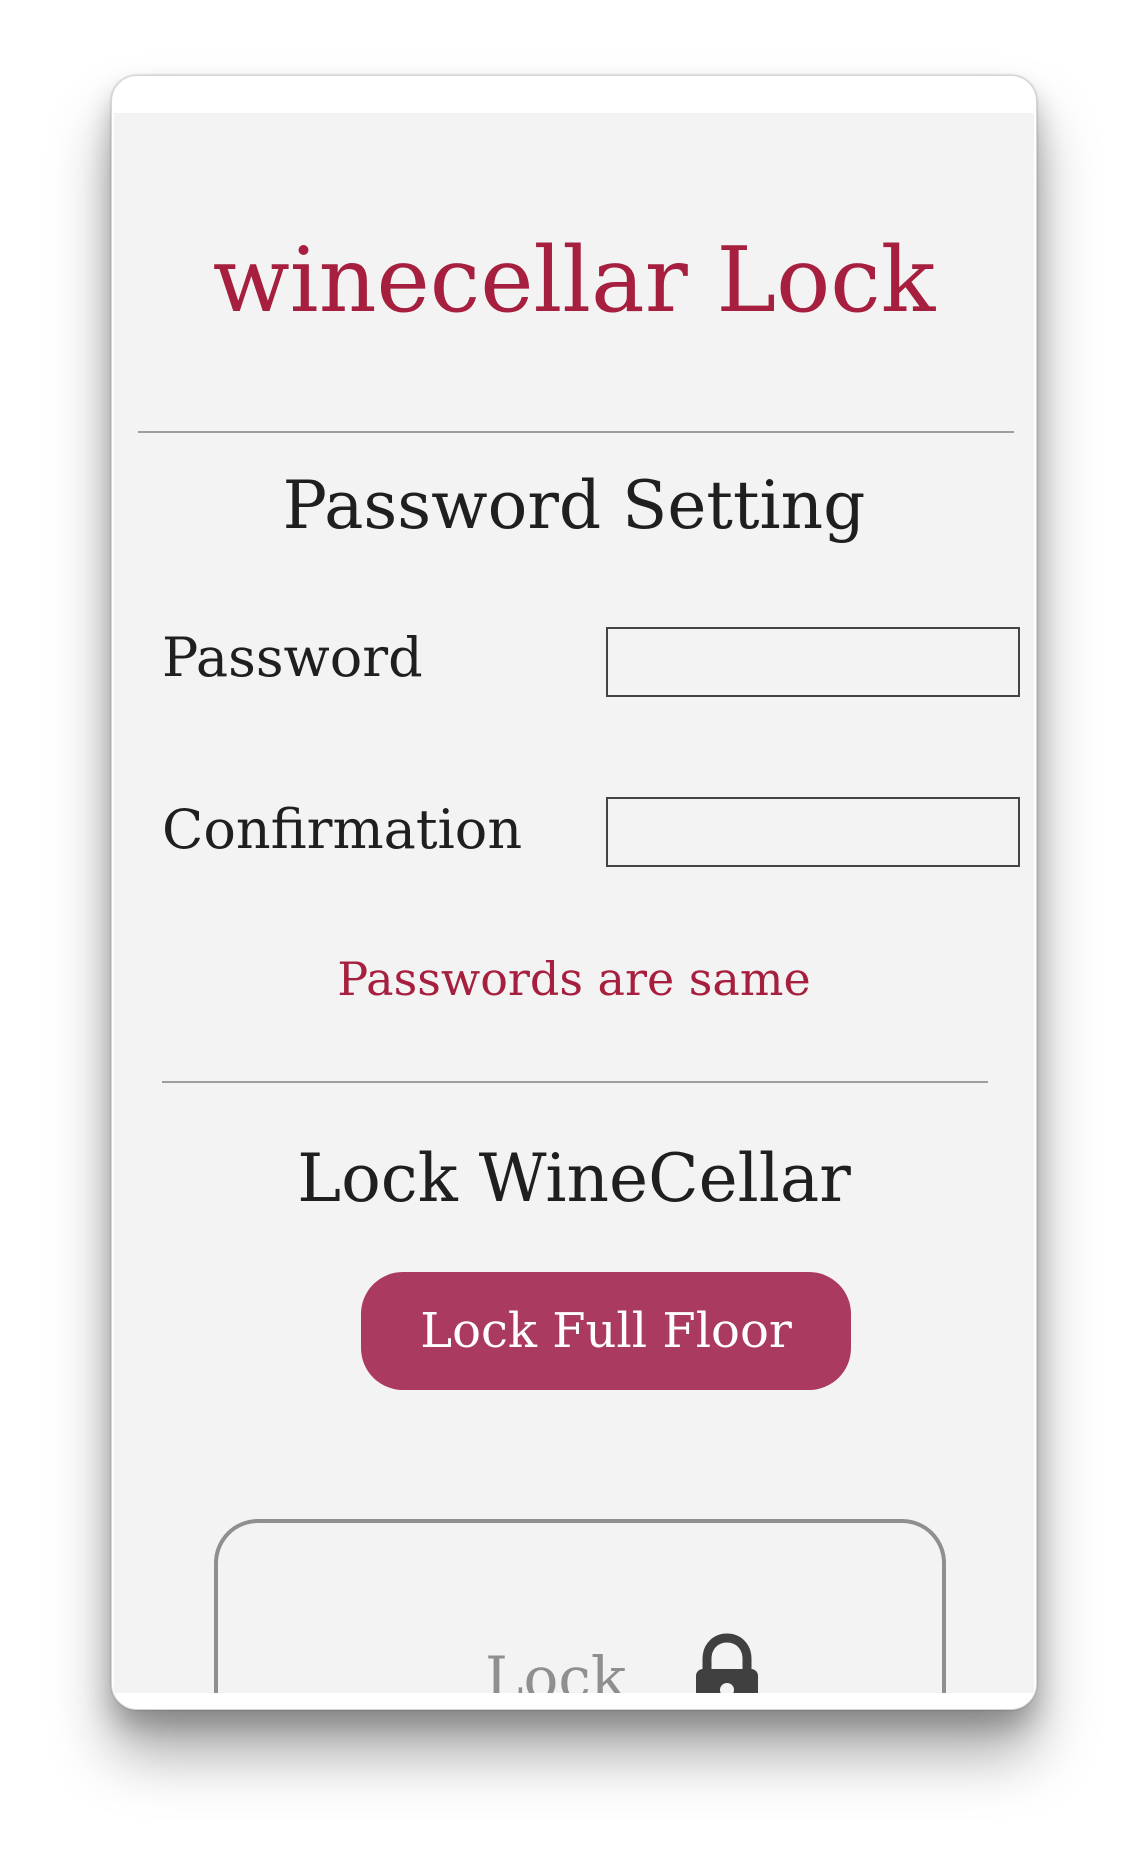 The height and width of the screenshot is (1860, 1148). What do you see at coordinates (727, 1662) in the screenshot?
I see `padlock-icon` at bounding box center [727, 1662].